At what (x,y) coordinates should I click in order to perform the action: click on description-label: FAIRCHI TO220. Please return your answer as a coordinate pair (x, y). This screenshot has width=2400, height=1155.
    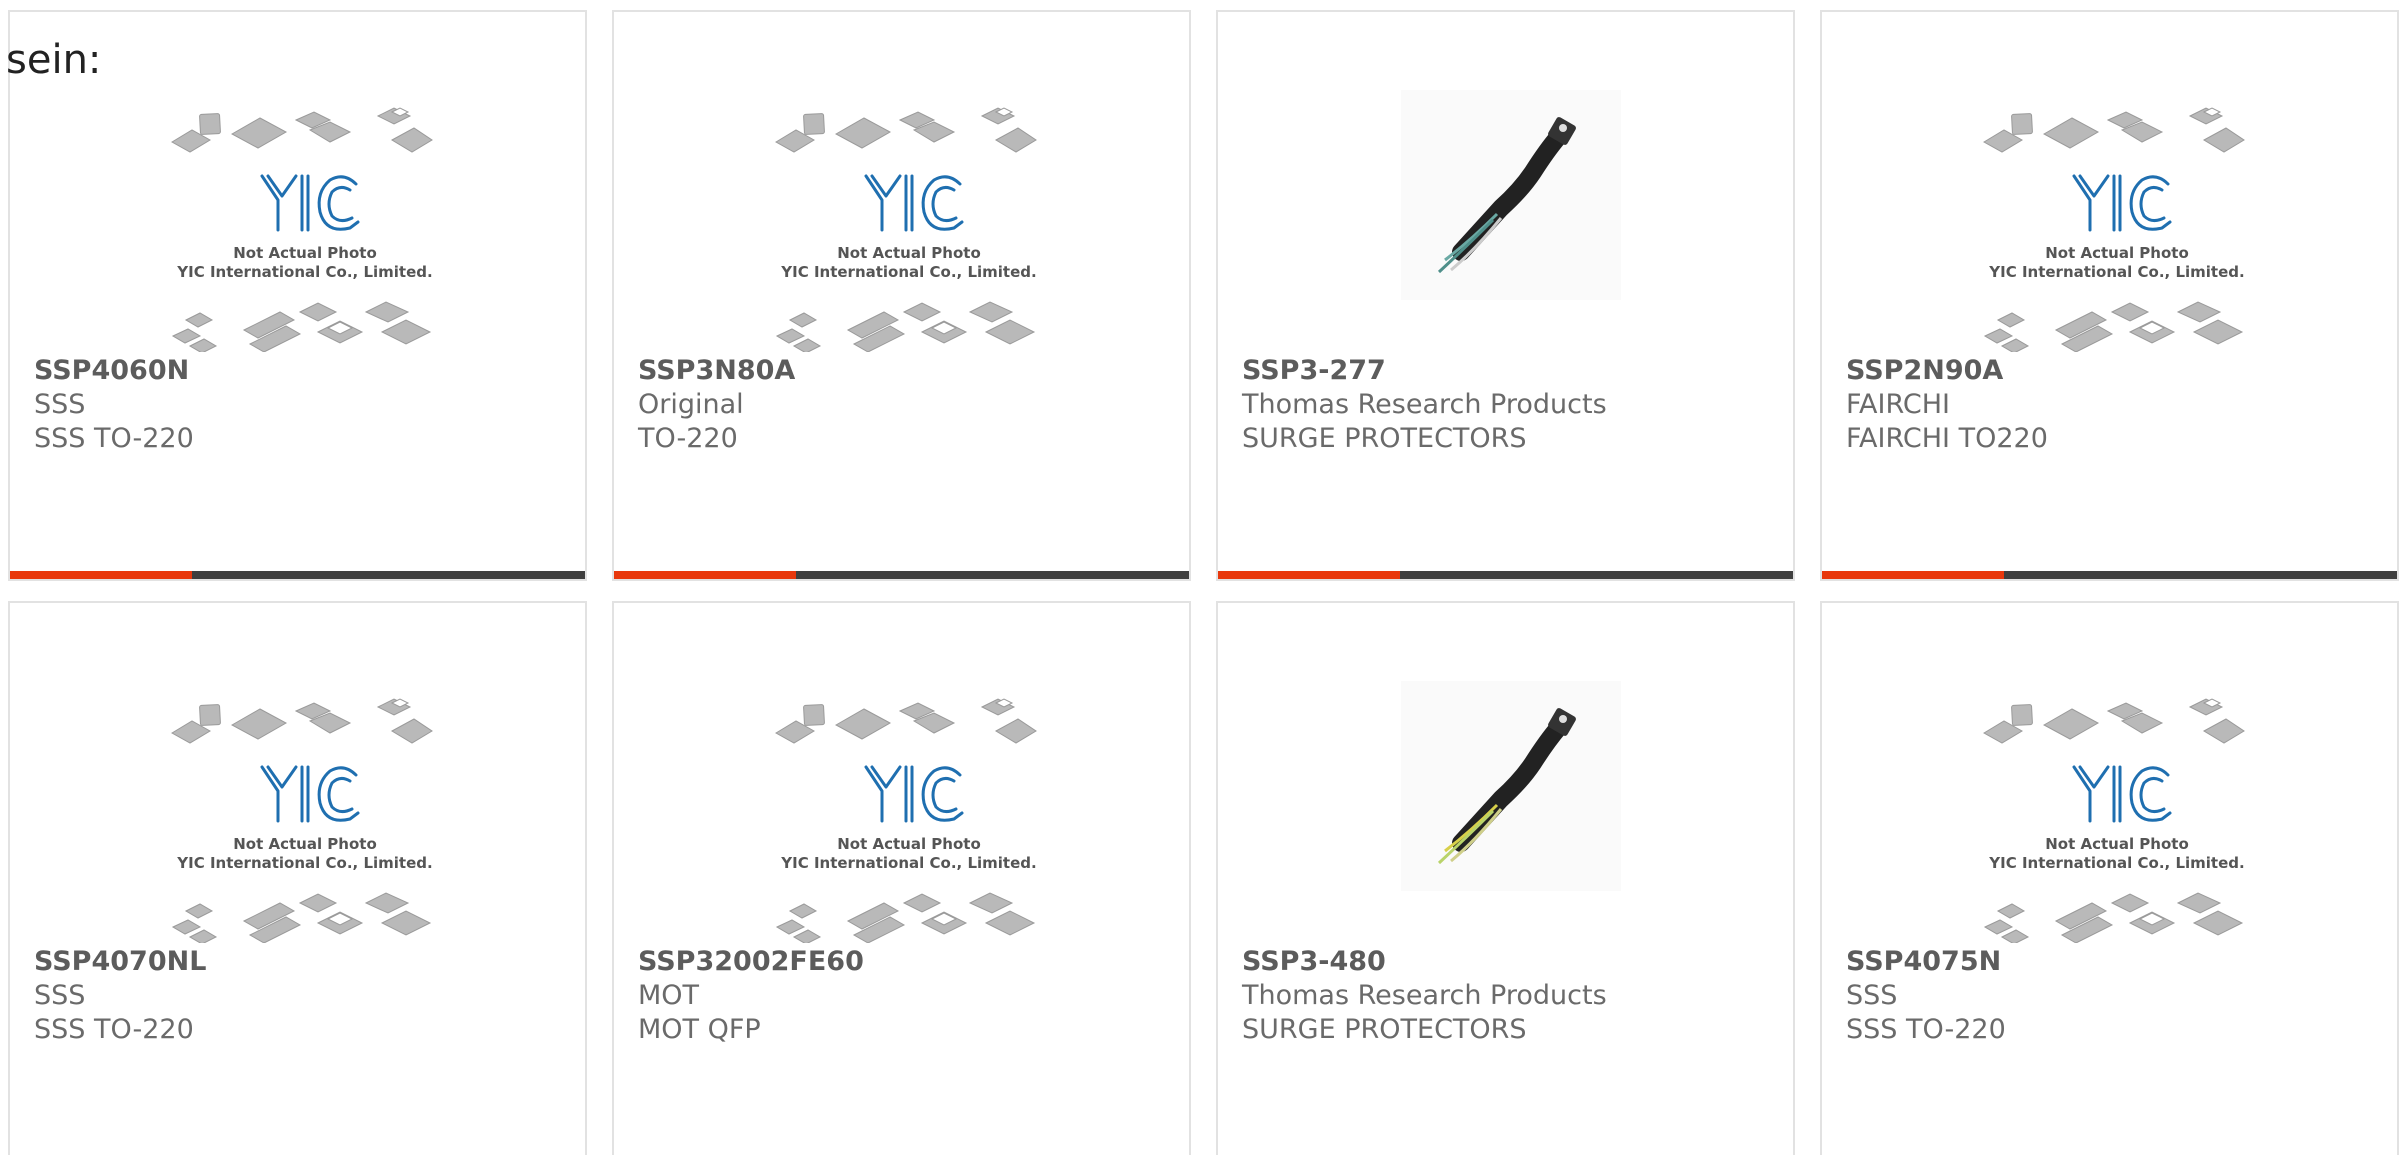
    Looking at the image, I should click on (1947, 438).